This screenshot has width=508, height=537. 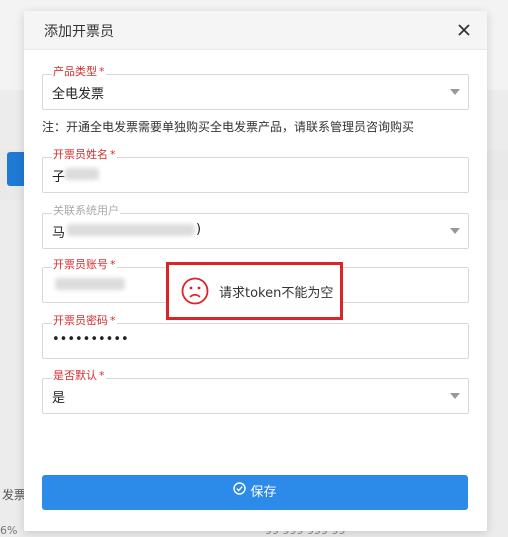 What do you see at coordinates (255, 227) in the screenshot?
I see `linked-user-select: 关联系统用户 马 )` at bounding box center [255, 227].